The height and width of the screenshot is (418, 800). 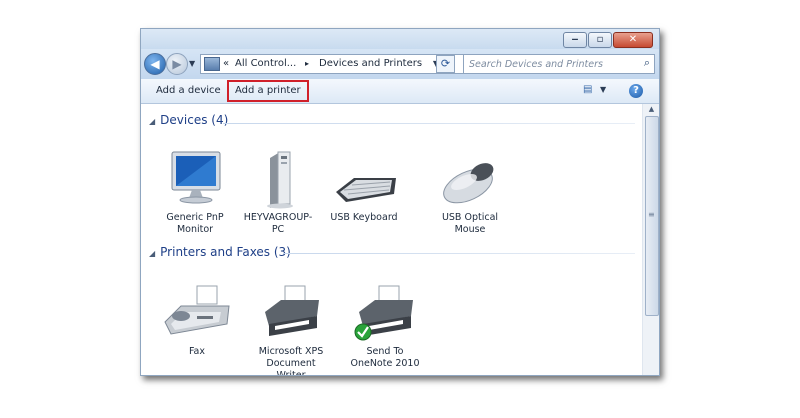 I want to click on back-arrow-icon: ◀, so click(x=155, y=64).